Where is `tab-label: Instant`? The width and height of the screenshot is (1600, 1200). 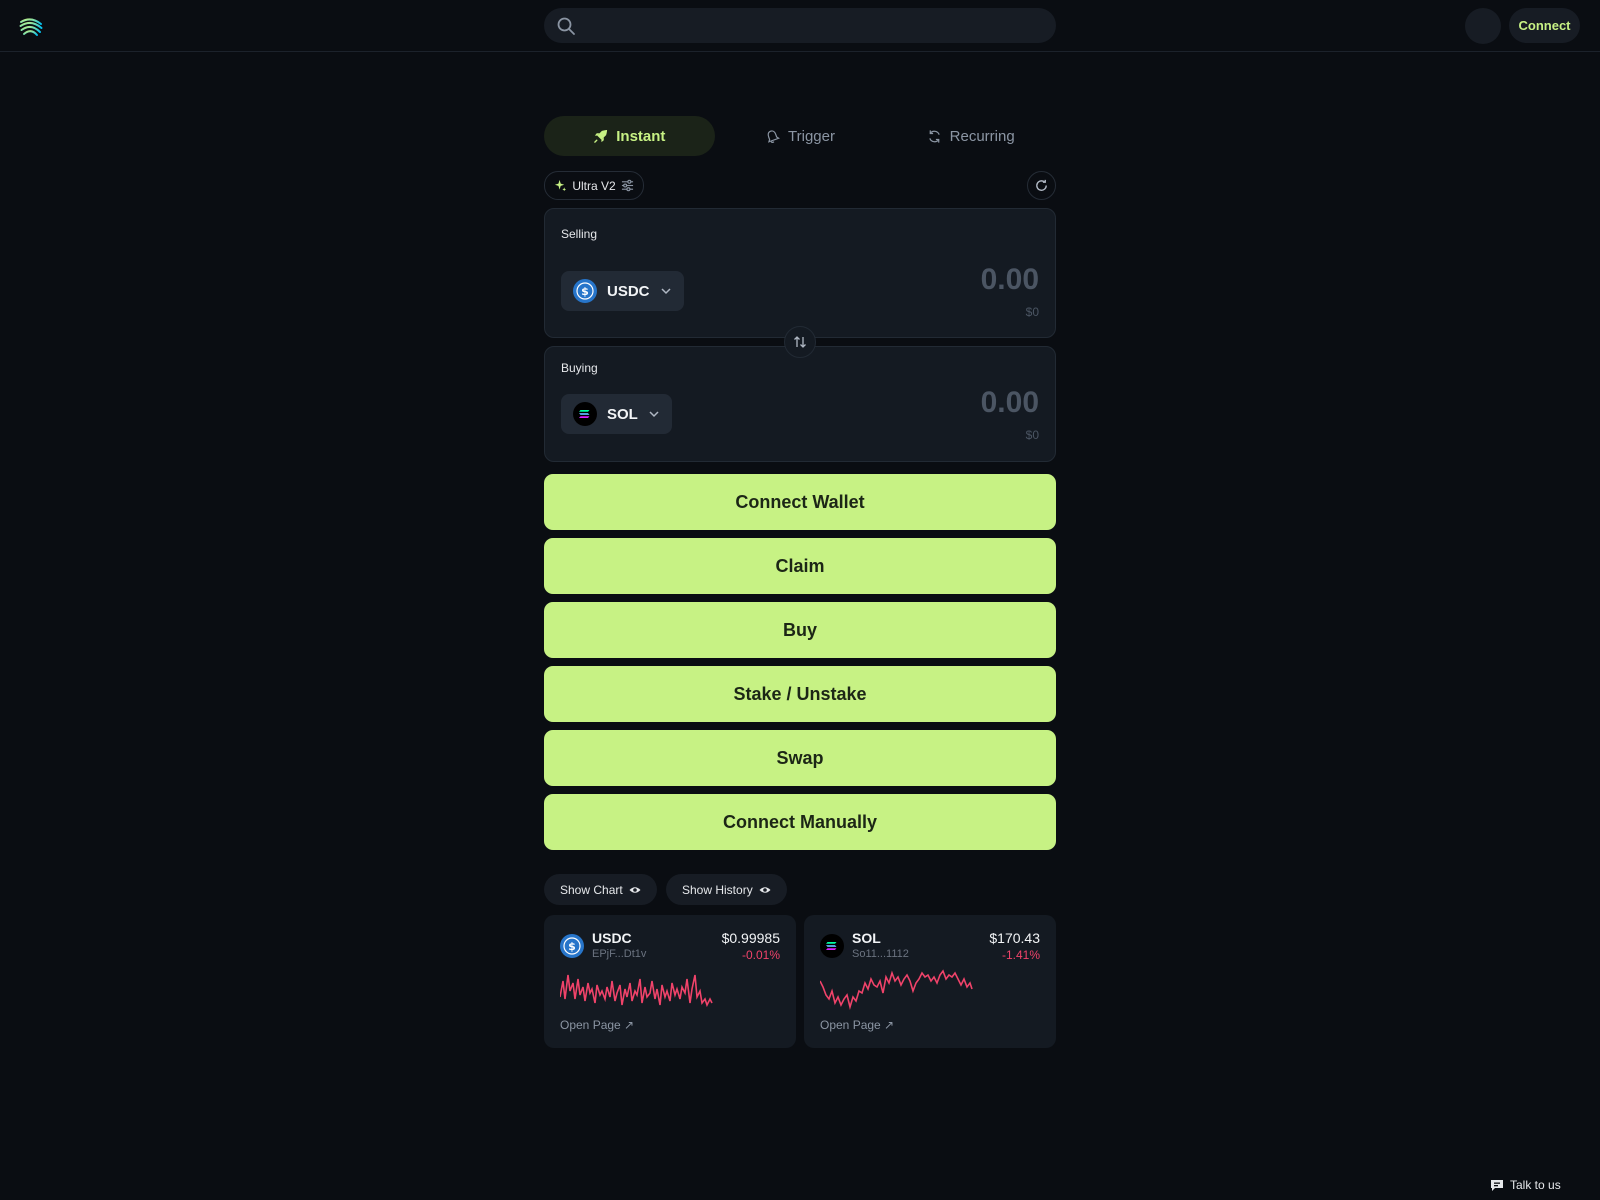 tab-label: Instant is located at coordinates (641, 136).